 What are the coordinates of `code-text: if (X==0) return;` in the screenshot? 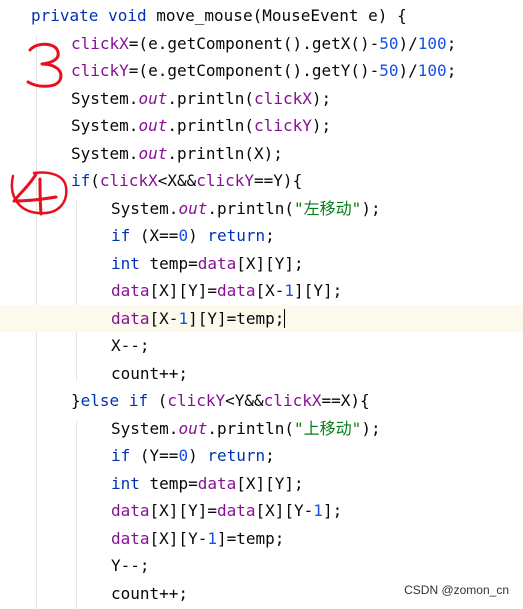 It's located at (193, 235).